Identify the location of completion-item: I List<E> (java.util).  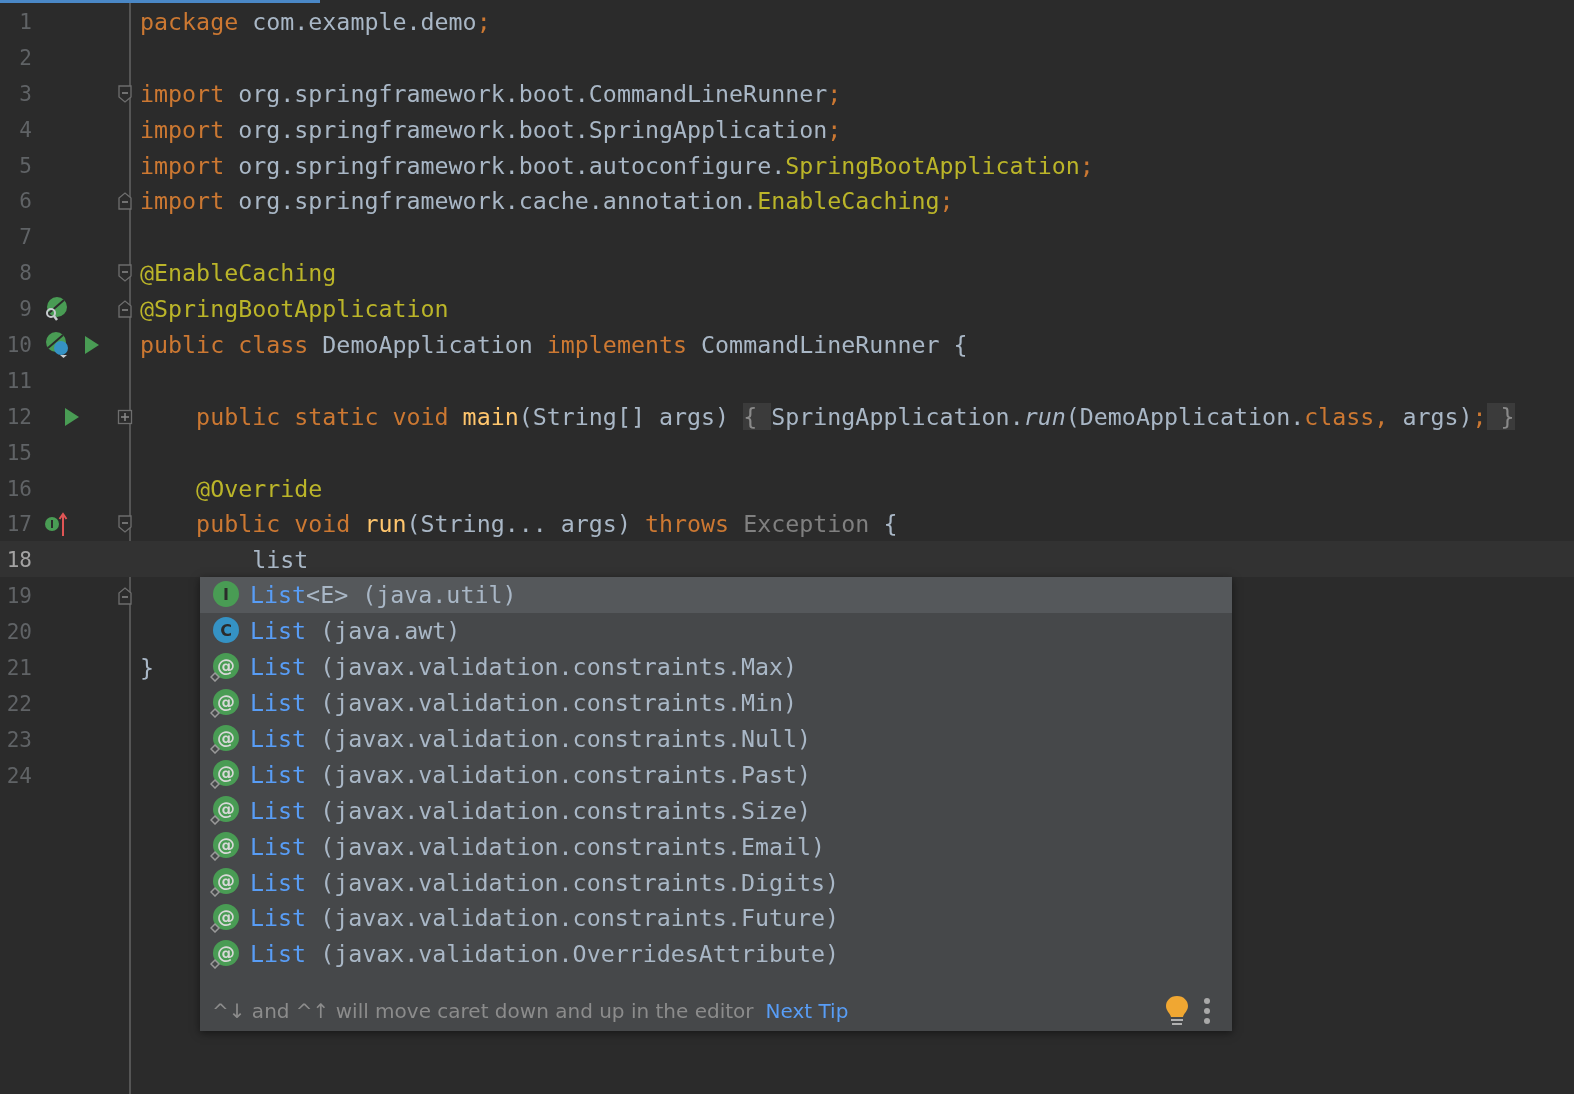
(716, 595).